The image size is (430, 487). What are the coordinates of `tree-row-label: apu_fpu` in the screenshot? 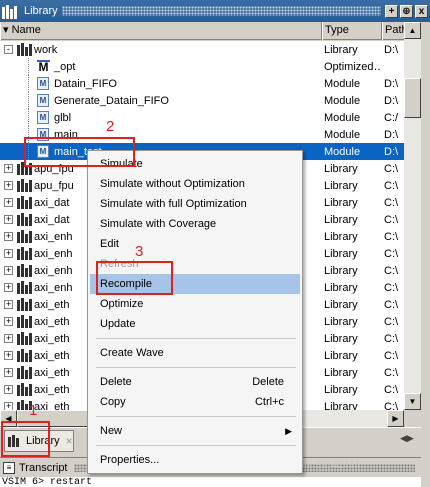 It's located at (54, 185).